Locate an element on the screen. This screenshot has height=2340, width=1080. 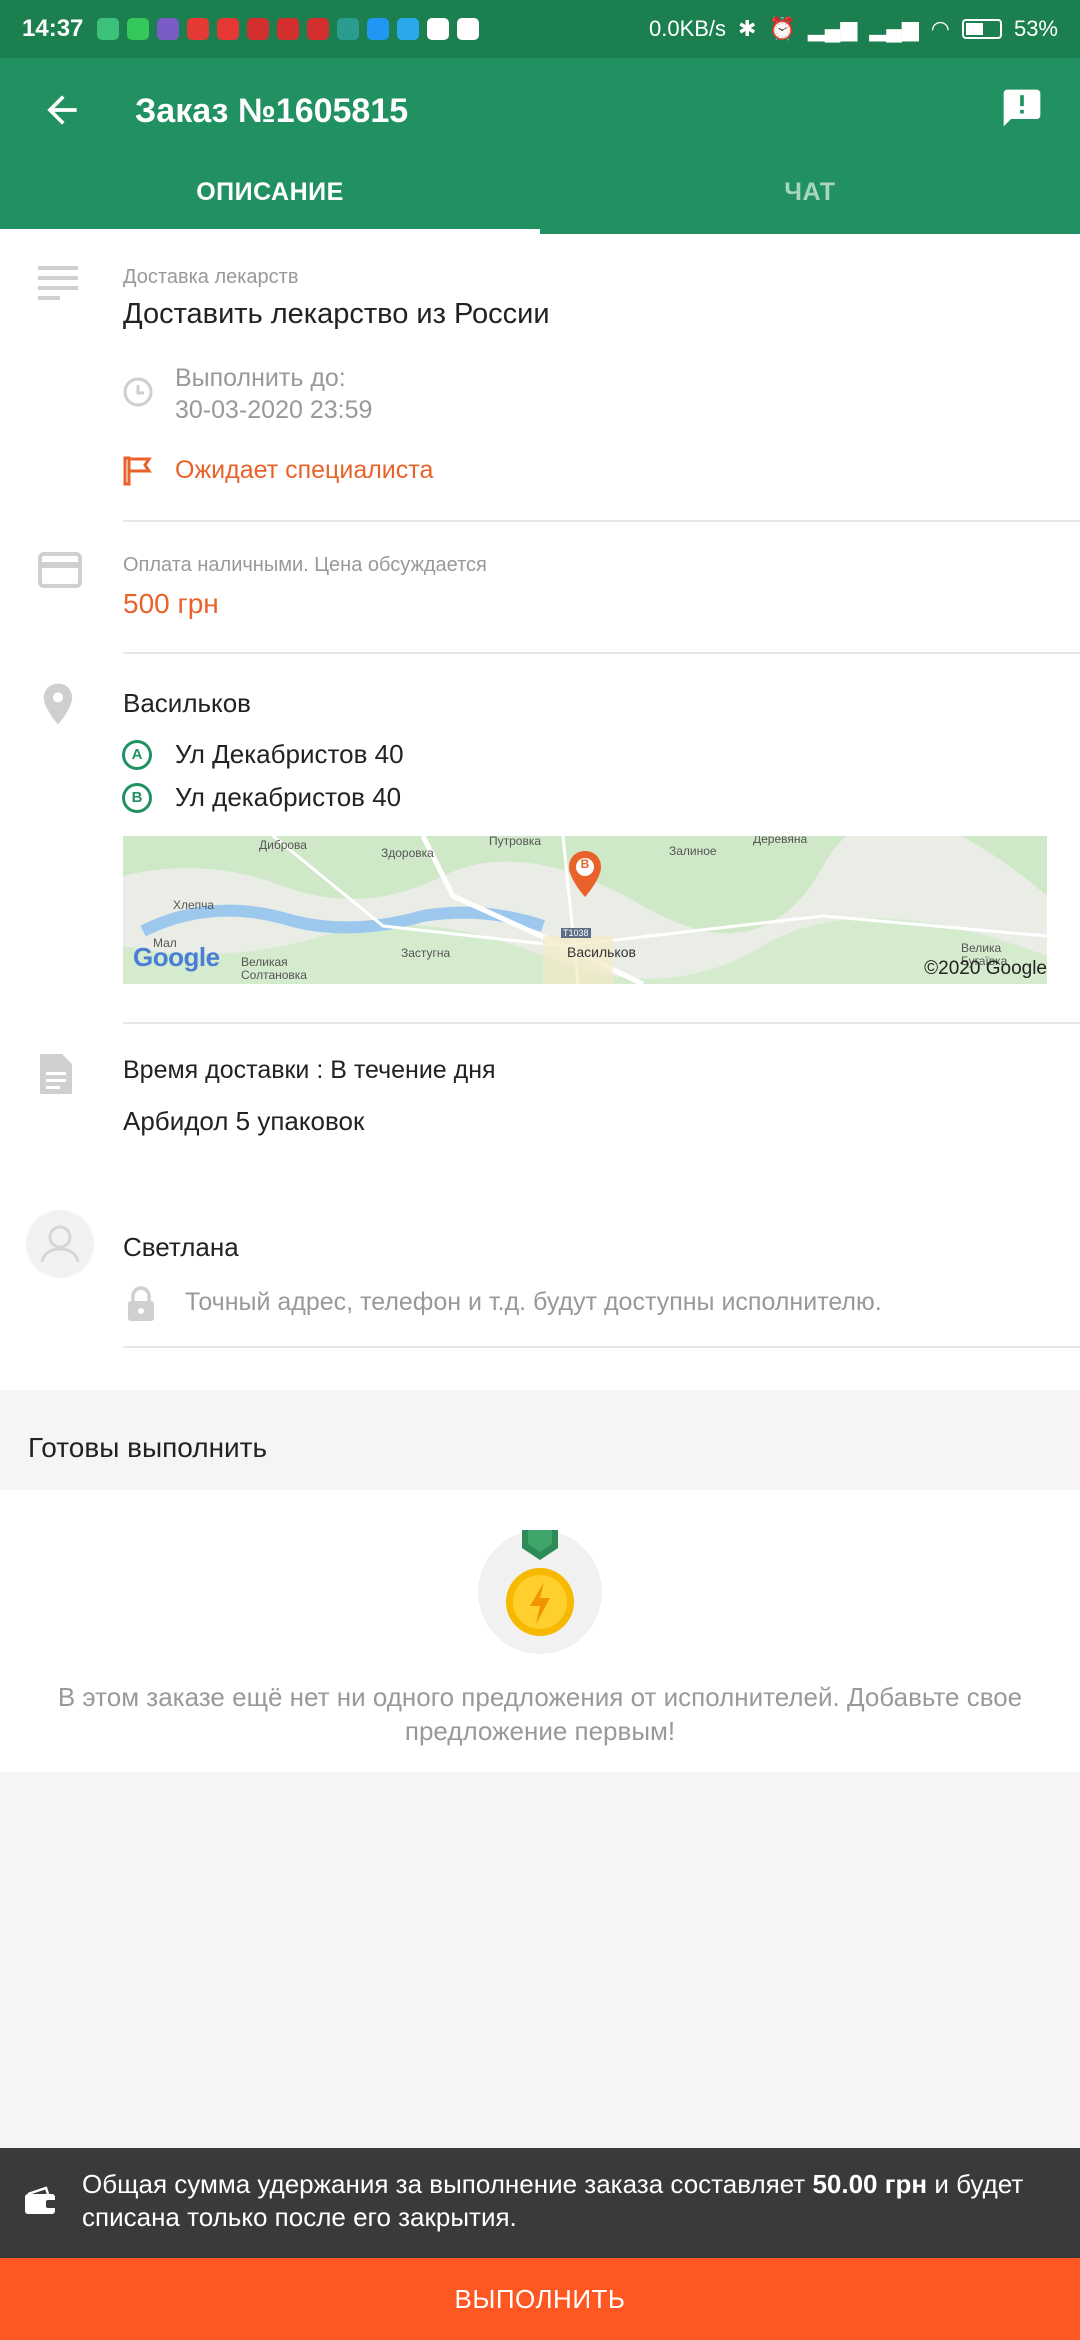
order-price: 500 грн is located at coordinates (171, 603).